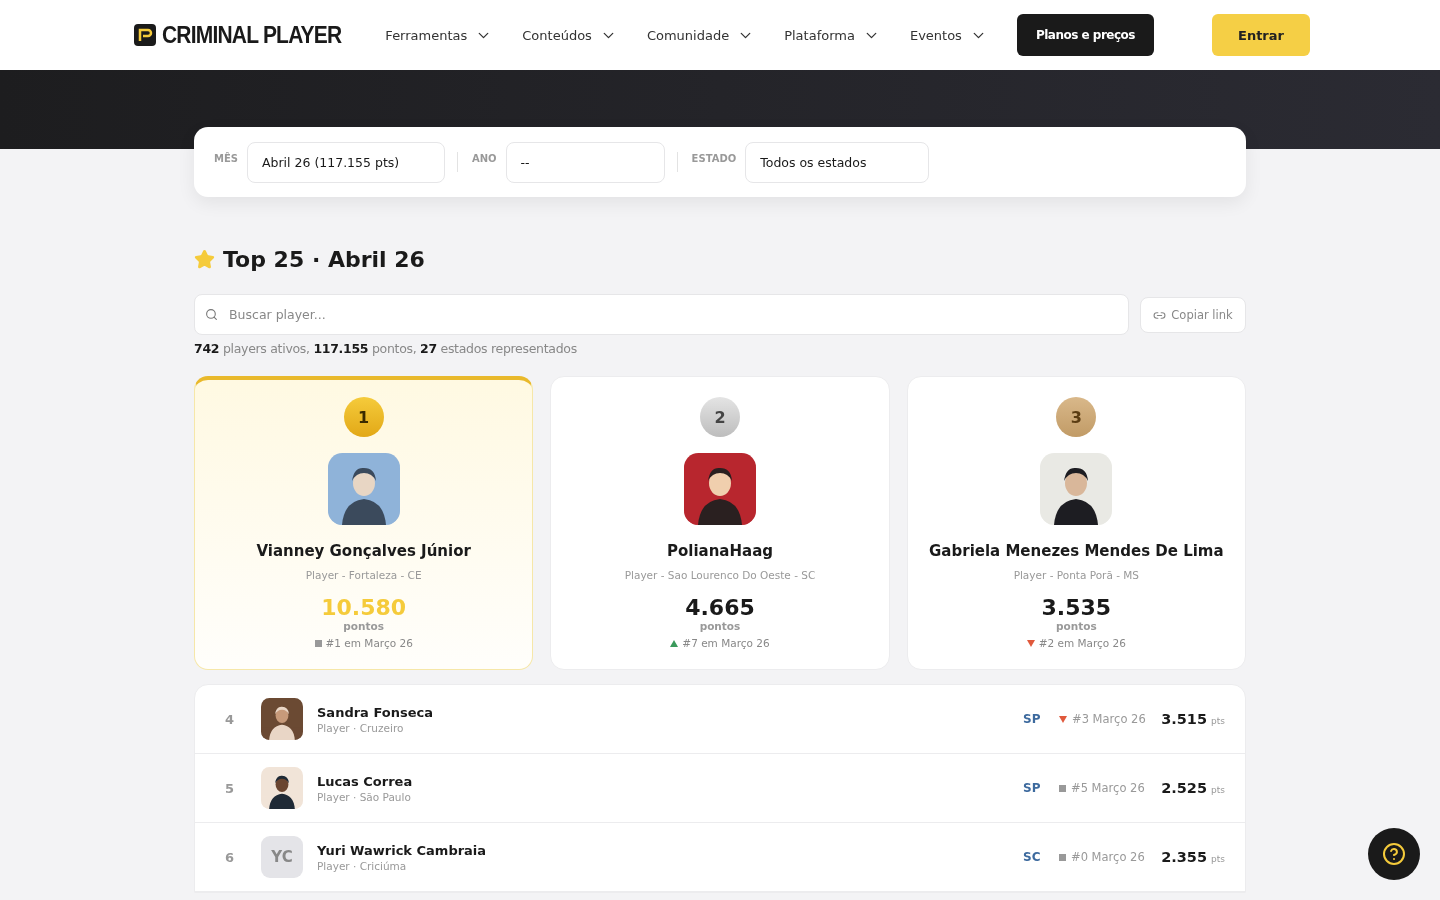 This screenshot has height=900, width=1440. I want to click on rank-number: 4, so click(230, 719).